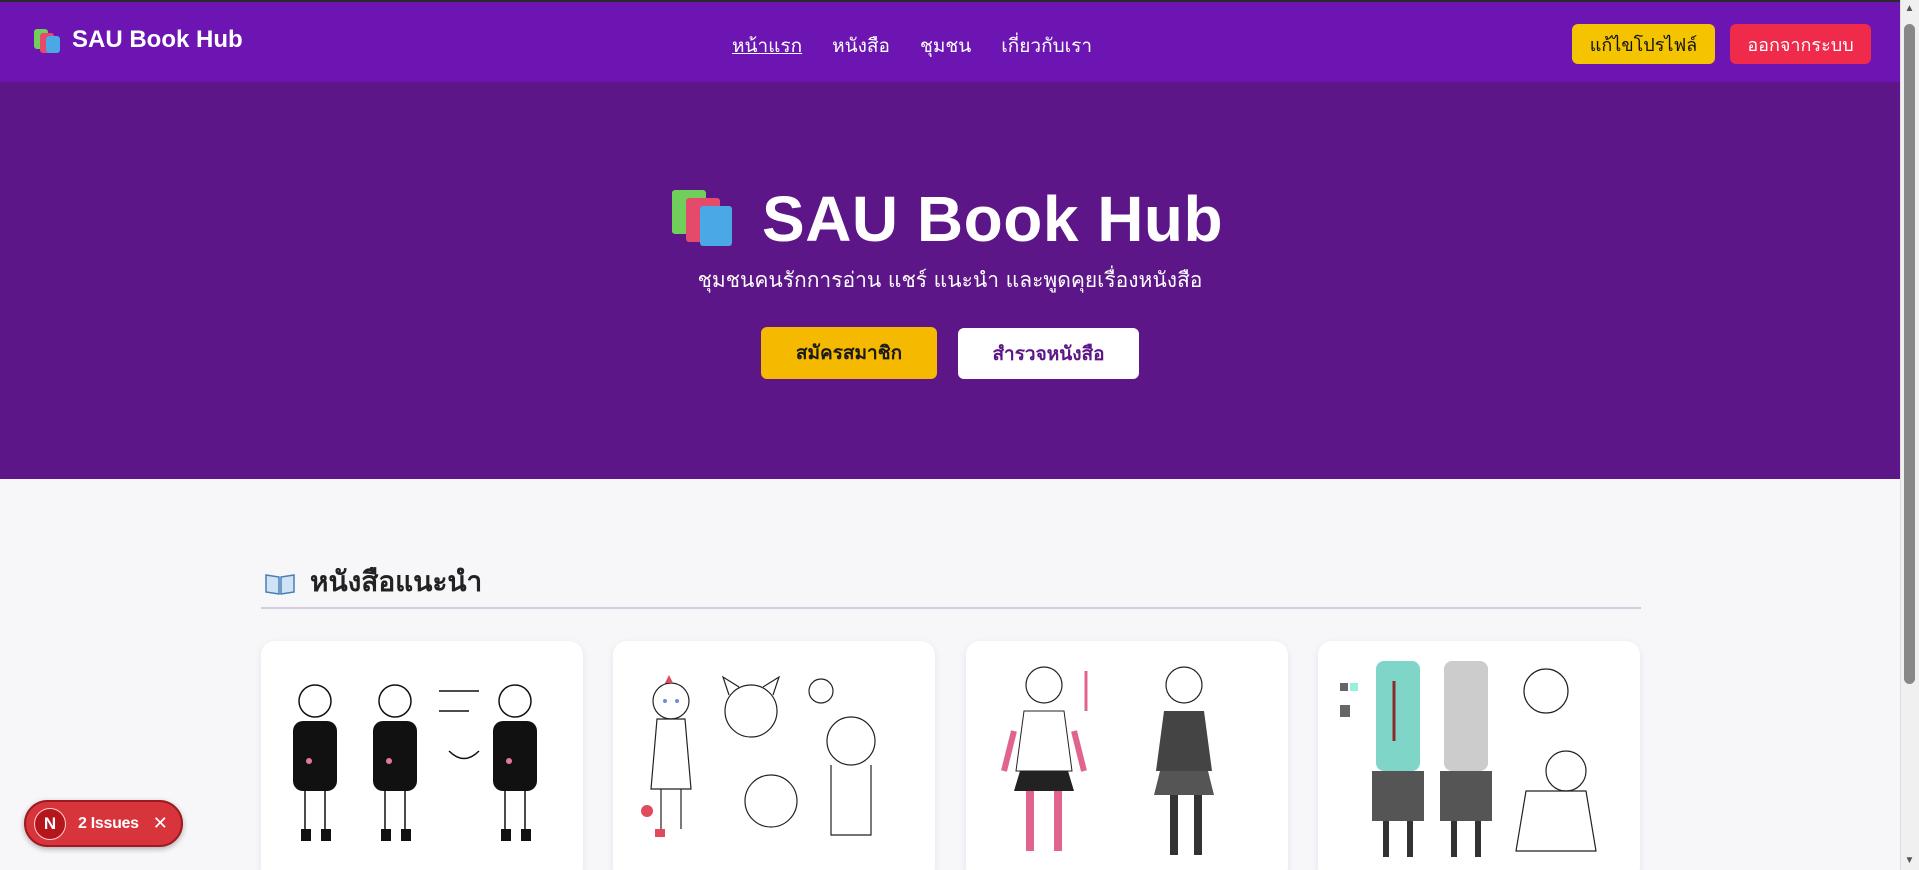  I want to click on signup-button: สมัครสมาชิก, so click(849, 353).